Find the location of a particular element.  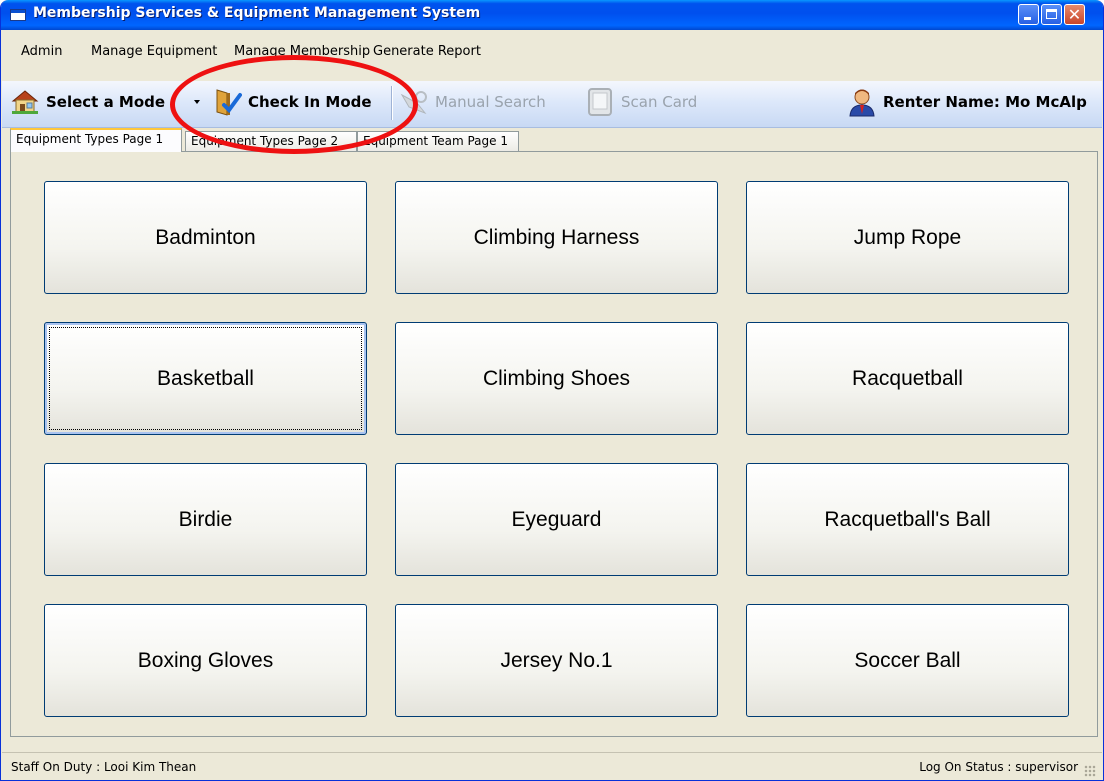

toolbar-separator is located at coordinates (391, 103).